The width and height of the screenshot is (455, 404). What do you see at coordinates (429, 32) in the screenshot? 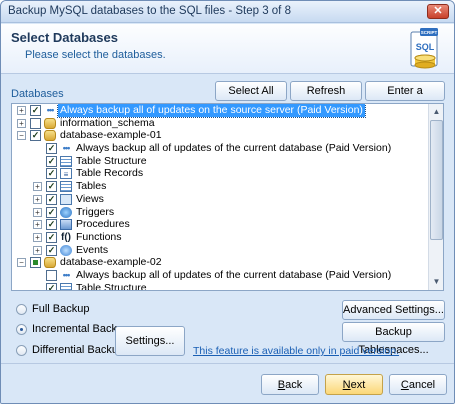
I see `logo-script-text: SCRIPT` at bounding box center [429, 32].